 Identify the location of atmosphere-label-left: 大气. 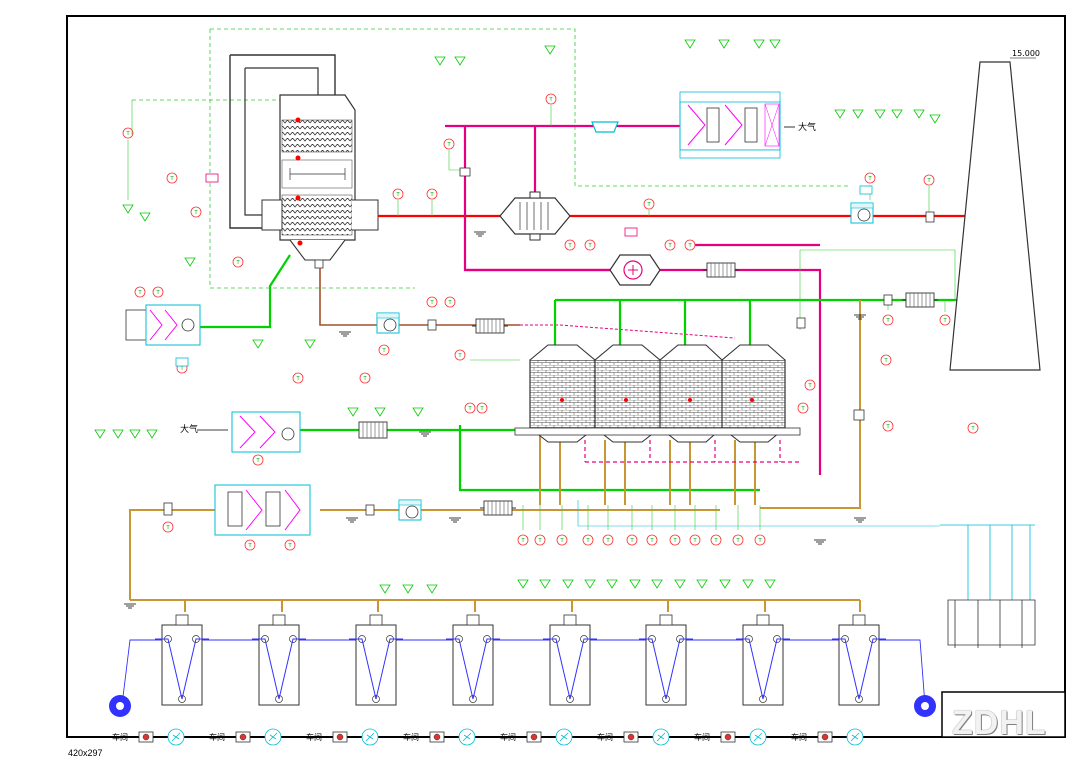
(189, 429).